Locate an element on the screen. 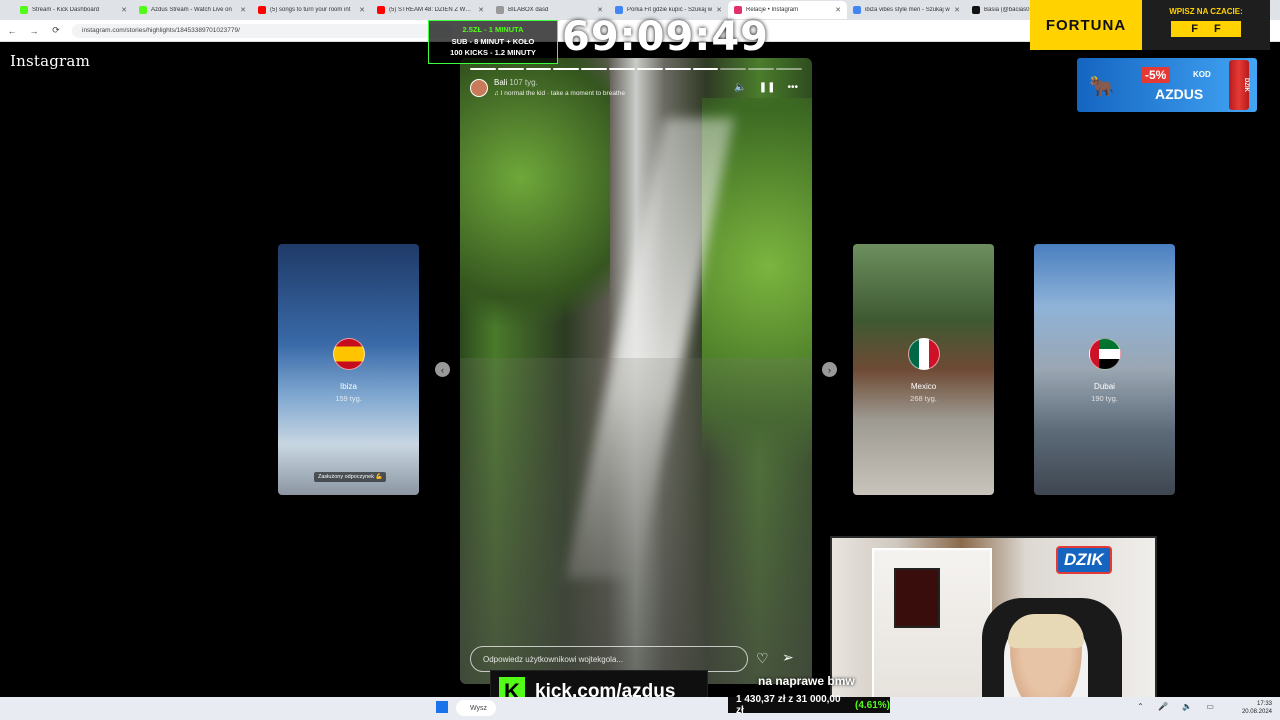 This screenshot has width=1280, height=720. next-story-button: › is located at coordinates (829, 369).